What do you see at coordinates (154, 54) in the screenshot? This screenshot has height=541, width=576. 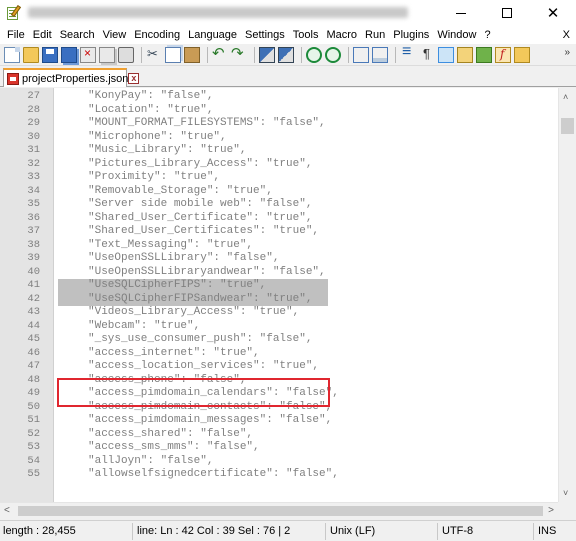 I see `cut-icon` at bounding box center [154, 54].